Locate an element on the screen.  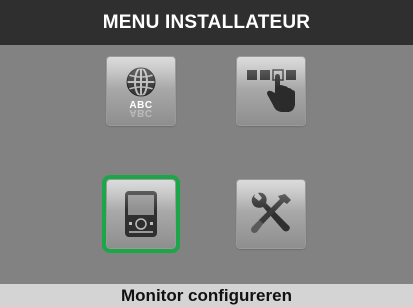
status-bar: Monitor configureren is located at coordinates (206, 295).